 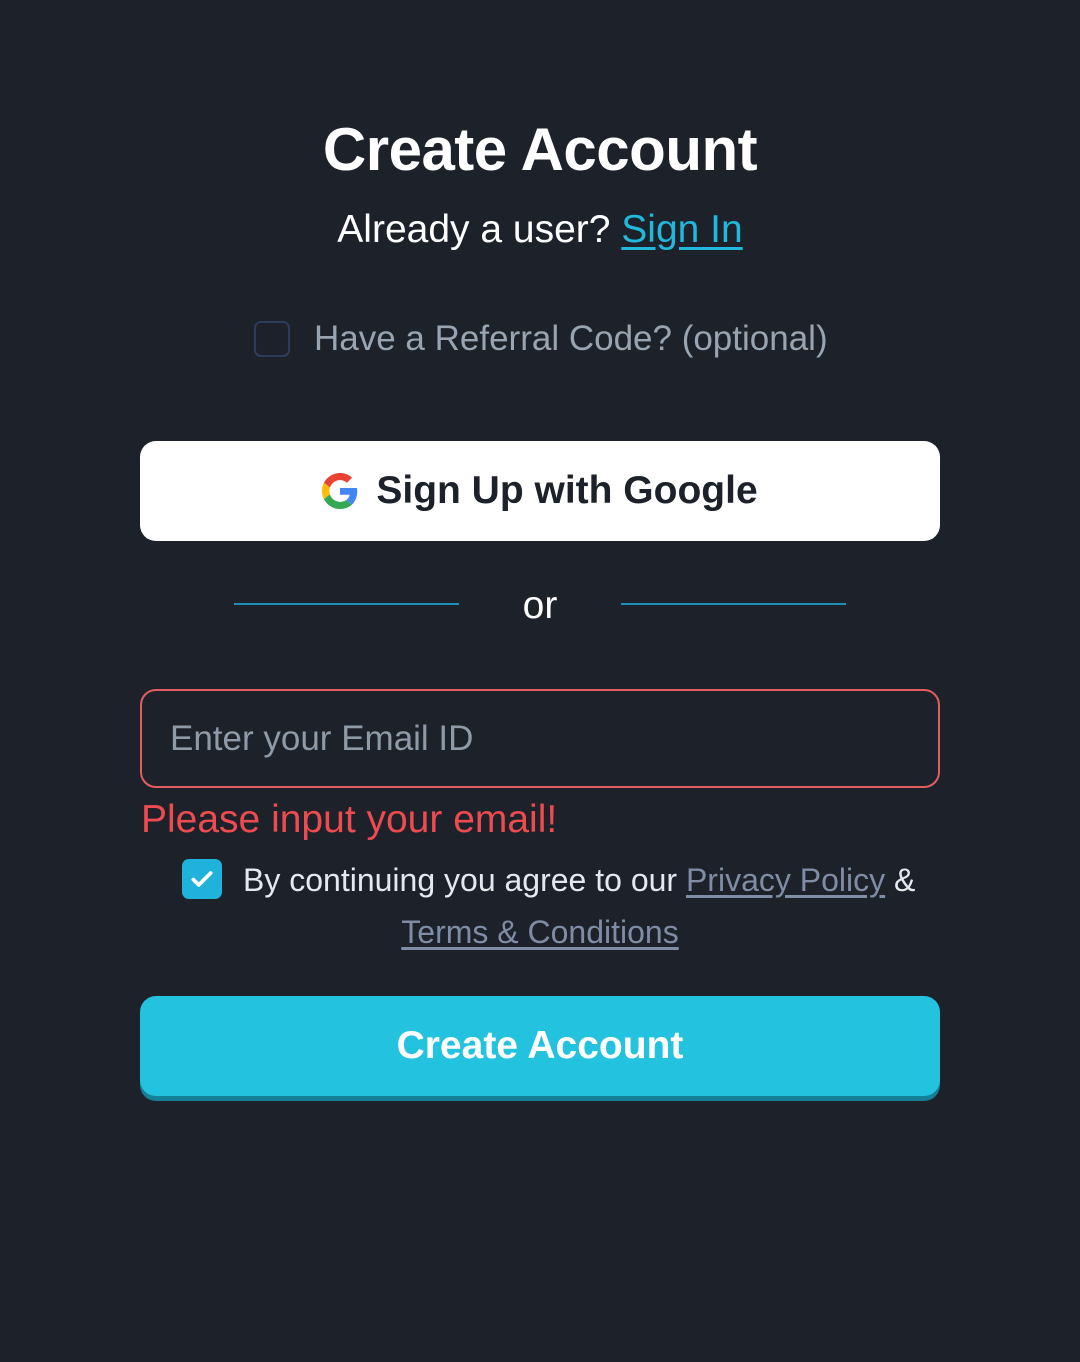 I want to click on agreement-checkbox, so click(x=202, y=879).